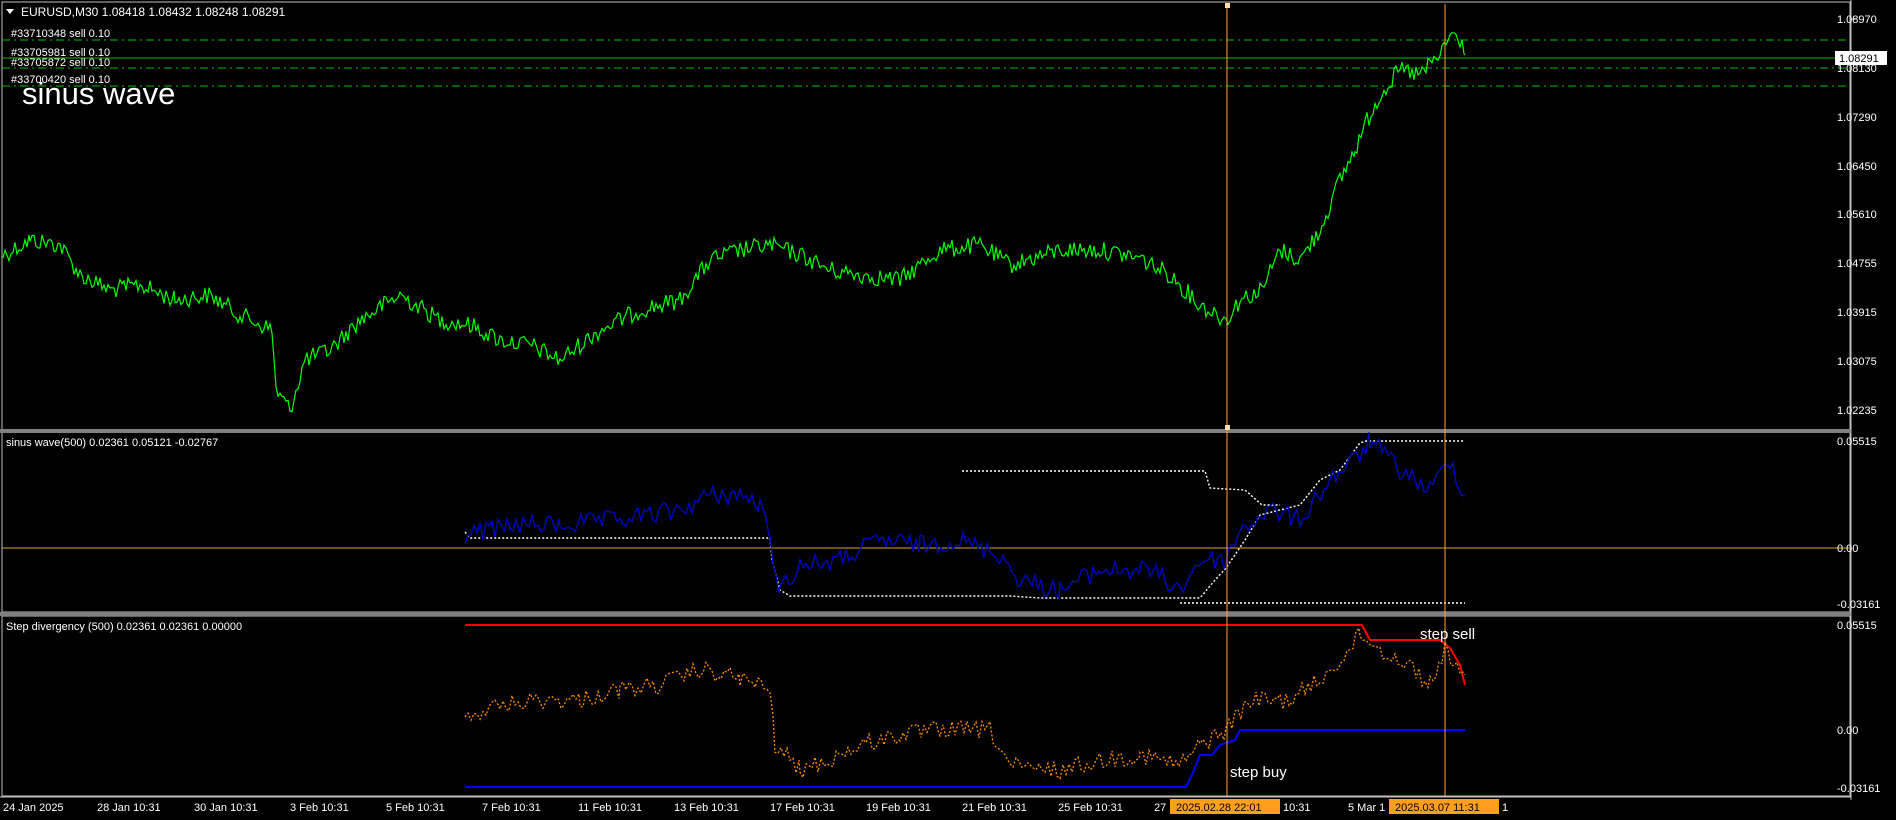 The width and height of the screenshot is (1896, 820). What do you see at coordinates (706, 808) in the screenshot?
I see `time-tick: 13 Feb 10:31` at bounding box center [706, 808].